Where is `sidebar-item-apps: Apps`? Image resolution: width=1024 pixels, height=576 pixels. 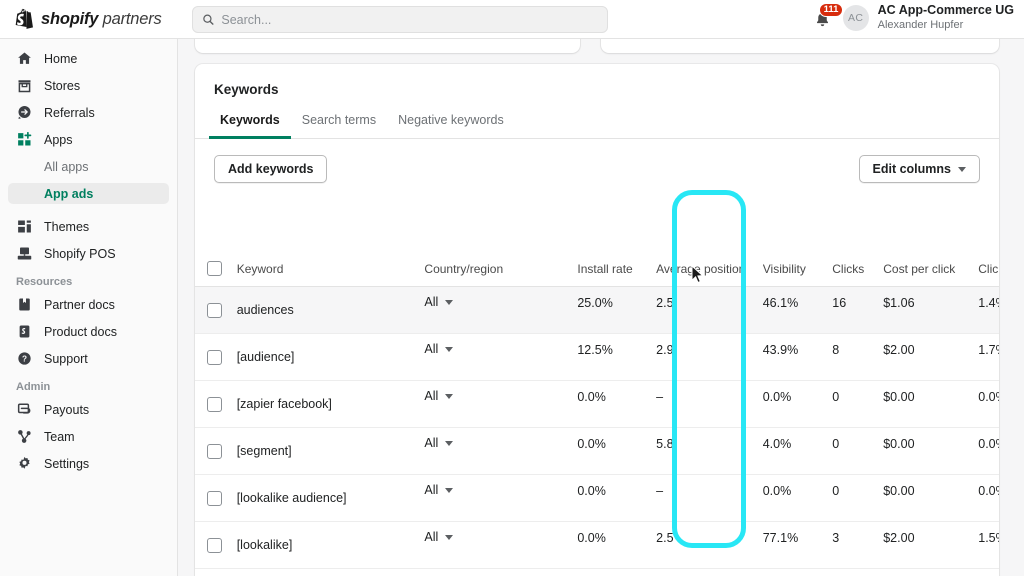 sidebar-item-apps: Apps is located at coordinates (88, 139).